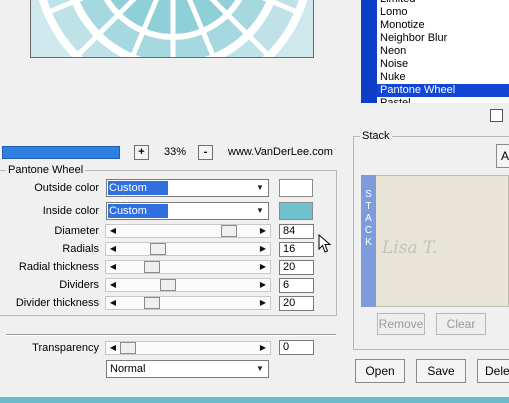 This screenshot has height=403, width=509. Describe the element at coordinates (65, 348) in the screenshot. I see `transparency-label: Transparency` at that location.